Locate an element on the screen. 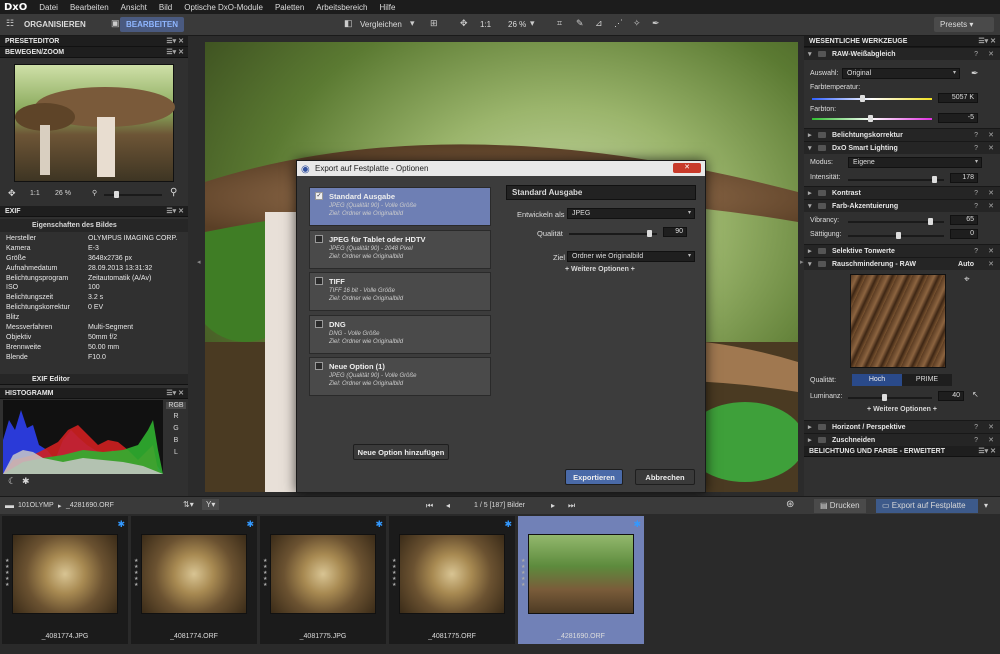 This screenshot has height=654, width=1000. quality-prime-button: PRIME is located at coordinates (927, 380).